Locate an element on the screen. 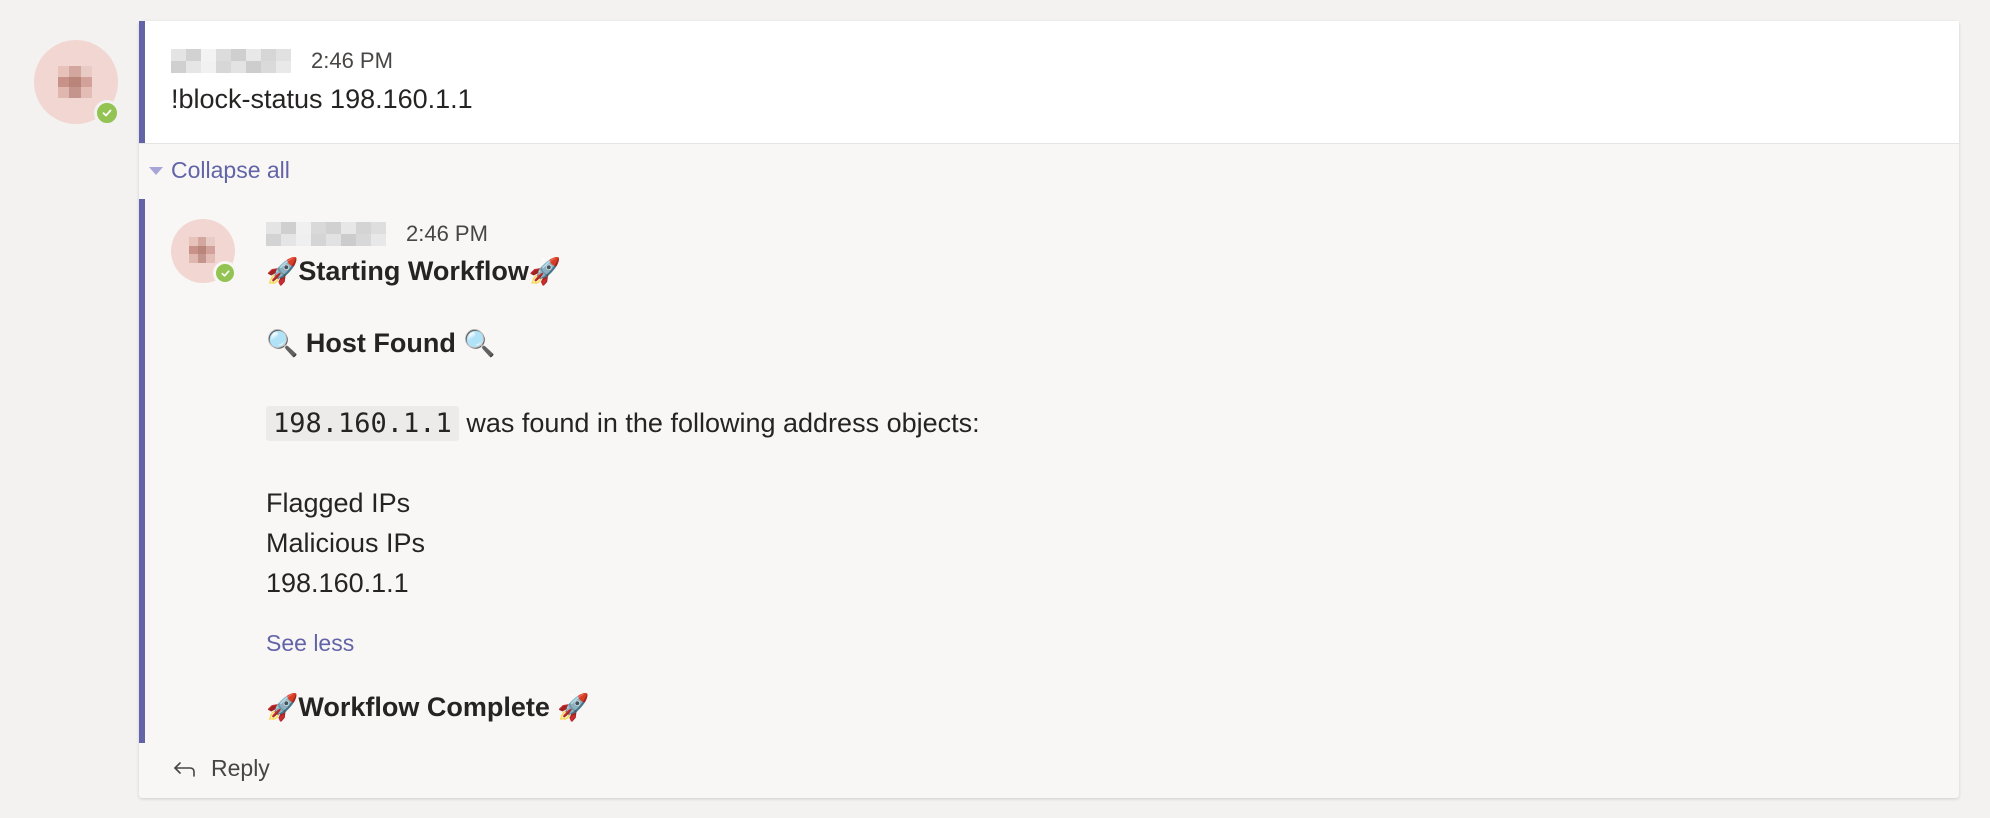 This screenshot has width=1990, height=818. bot-avatar is located at coordinates (204, 252).